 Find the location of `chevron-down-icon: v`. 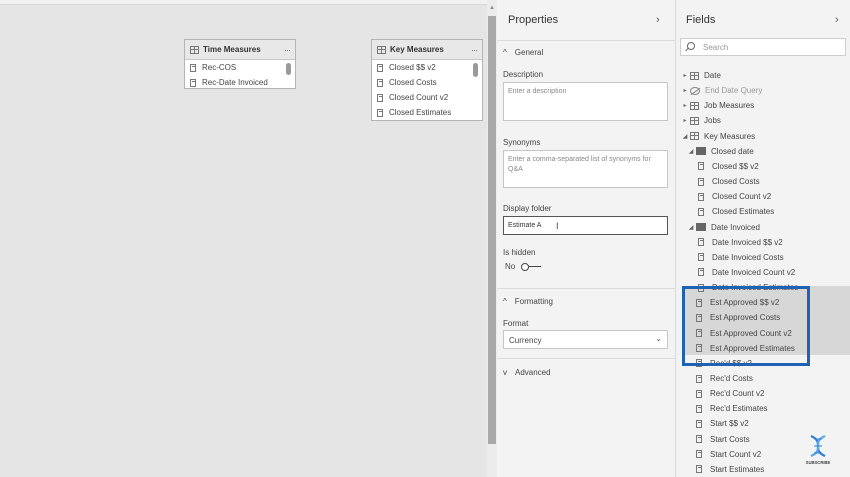

chevron-down-icon: v is located at coordinates (505, 372).